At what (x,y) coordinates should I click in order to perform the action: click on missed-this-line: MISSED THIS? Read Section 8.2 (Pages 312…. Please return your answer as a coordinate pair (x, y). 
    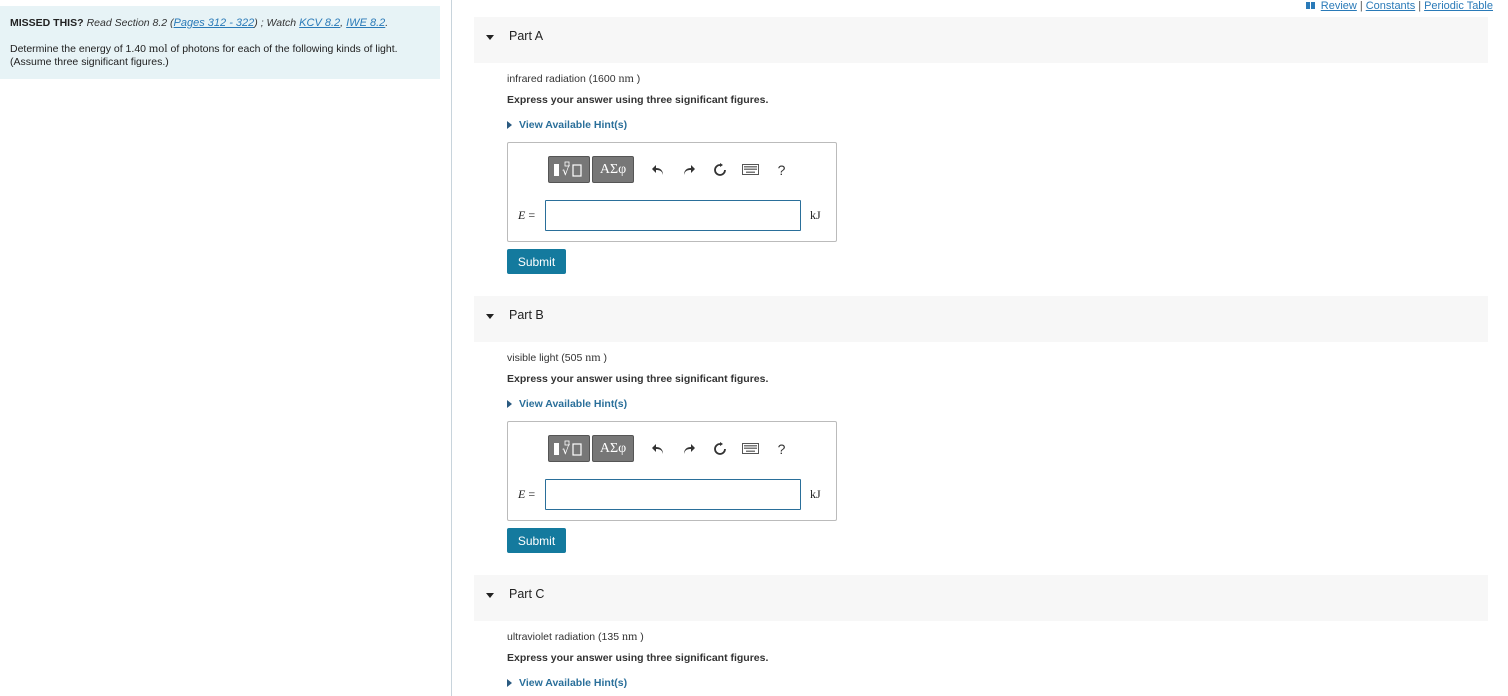
    Looking at the image, I should click on (199, 23).